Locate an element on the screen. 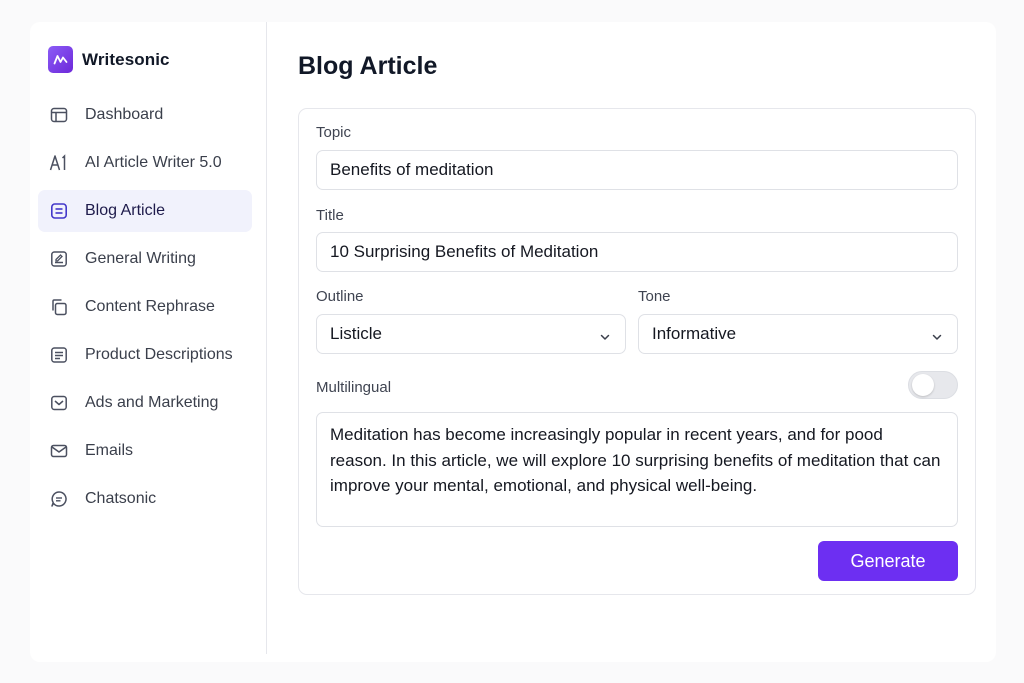  writesonic-logo-icon is located at coordinates (60, 59).